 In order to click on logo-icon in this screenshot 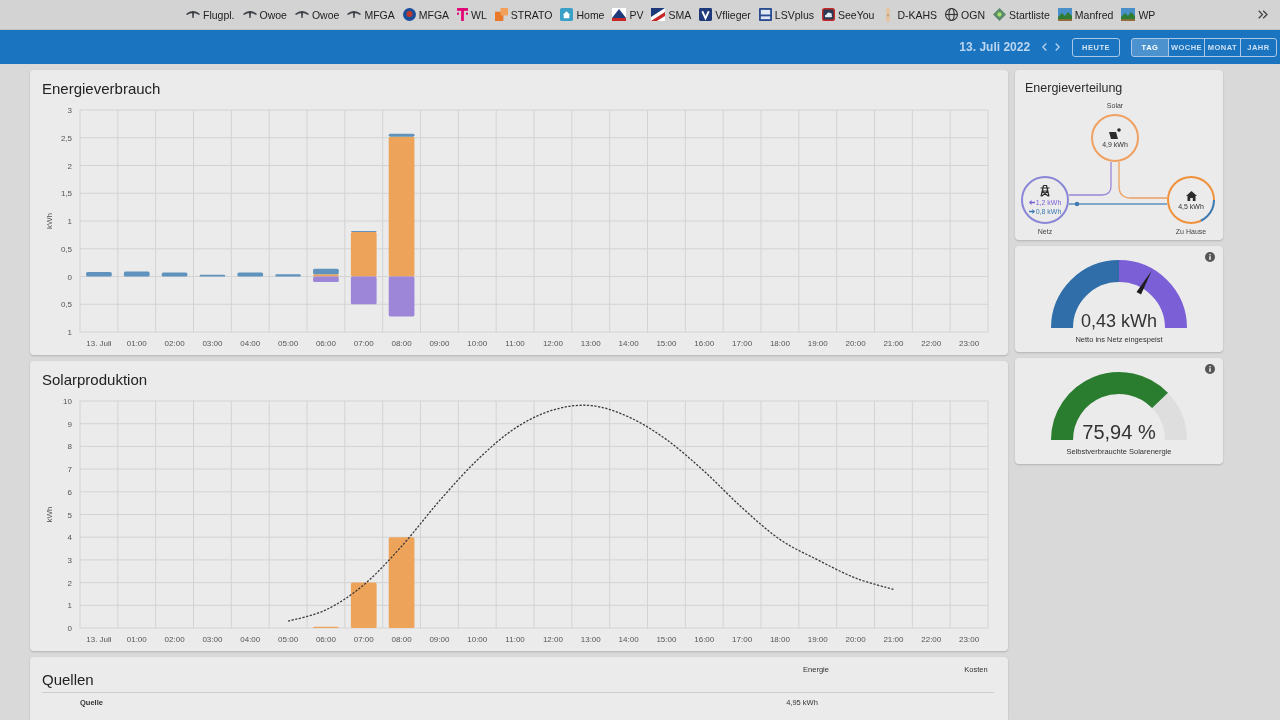, I will do `click(463, 14)`.